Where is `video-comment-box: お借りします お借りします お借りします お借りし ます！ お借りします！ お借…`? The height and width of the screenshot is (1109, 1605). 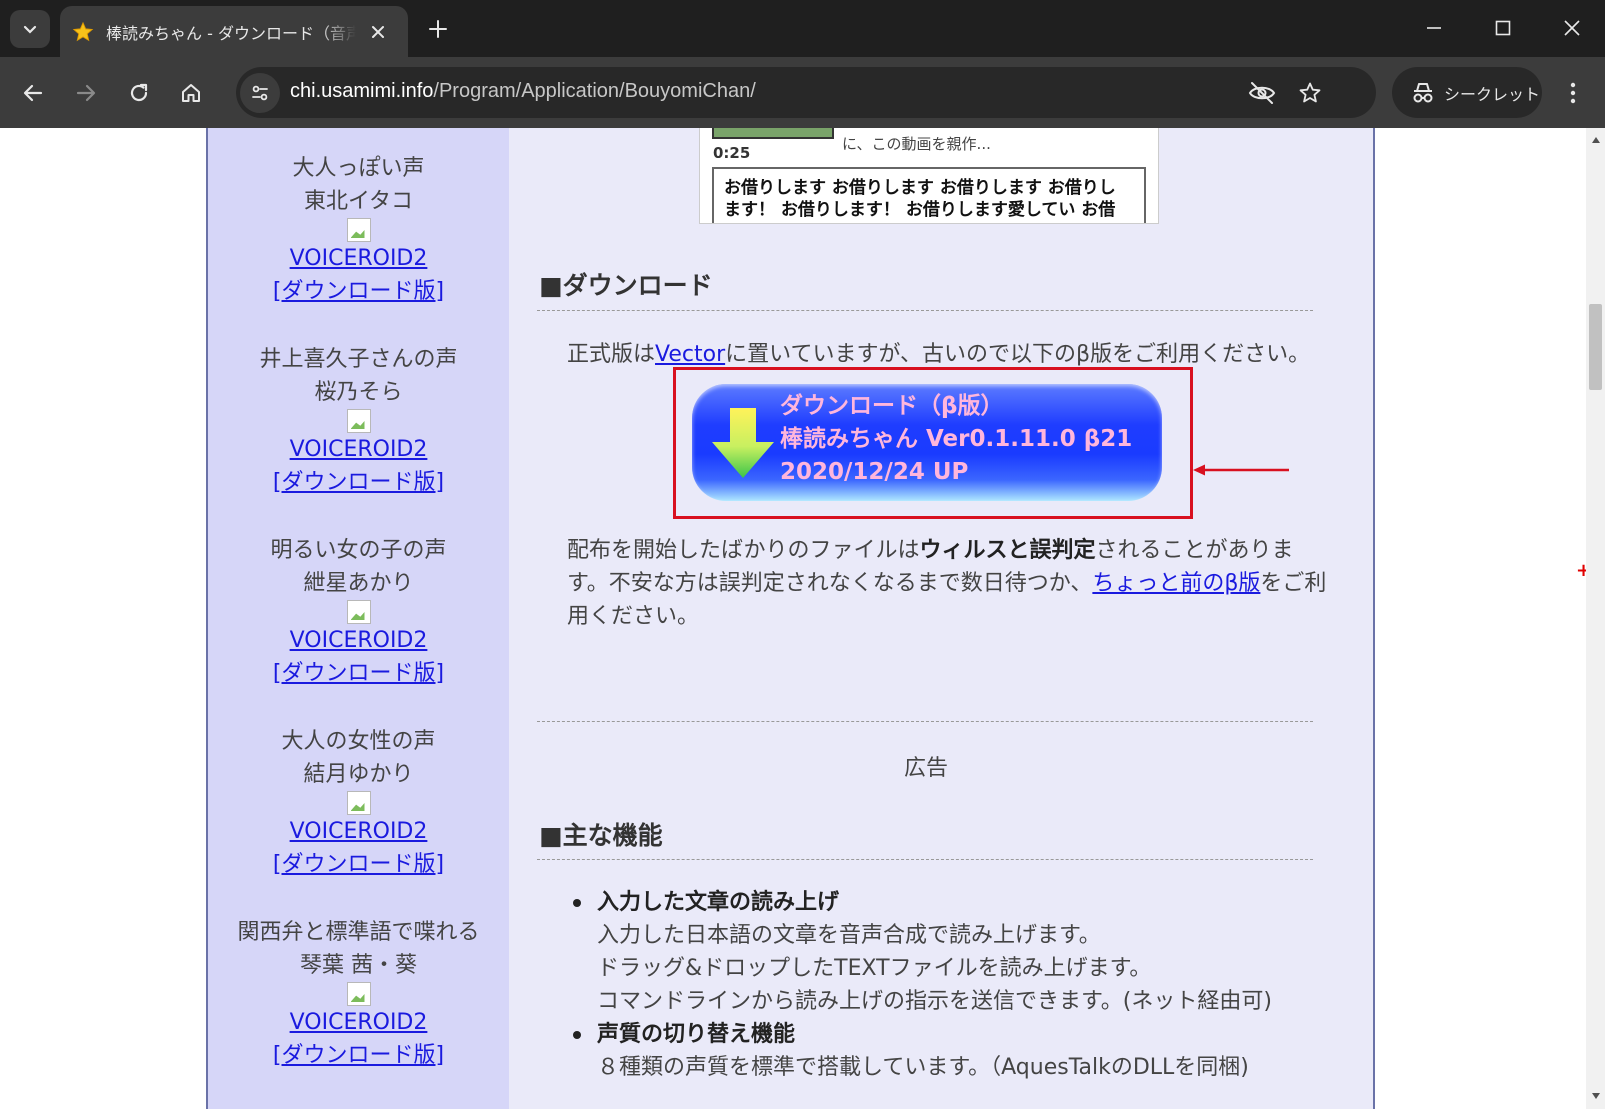
video-comment-box: お借りします お借りします お借りします お借りし ます！ お借りします！ お借… is located at coordinates (929, 195).